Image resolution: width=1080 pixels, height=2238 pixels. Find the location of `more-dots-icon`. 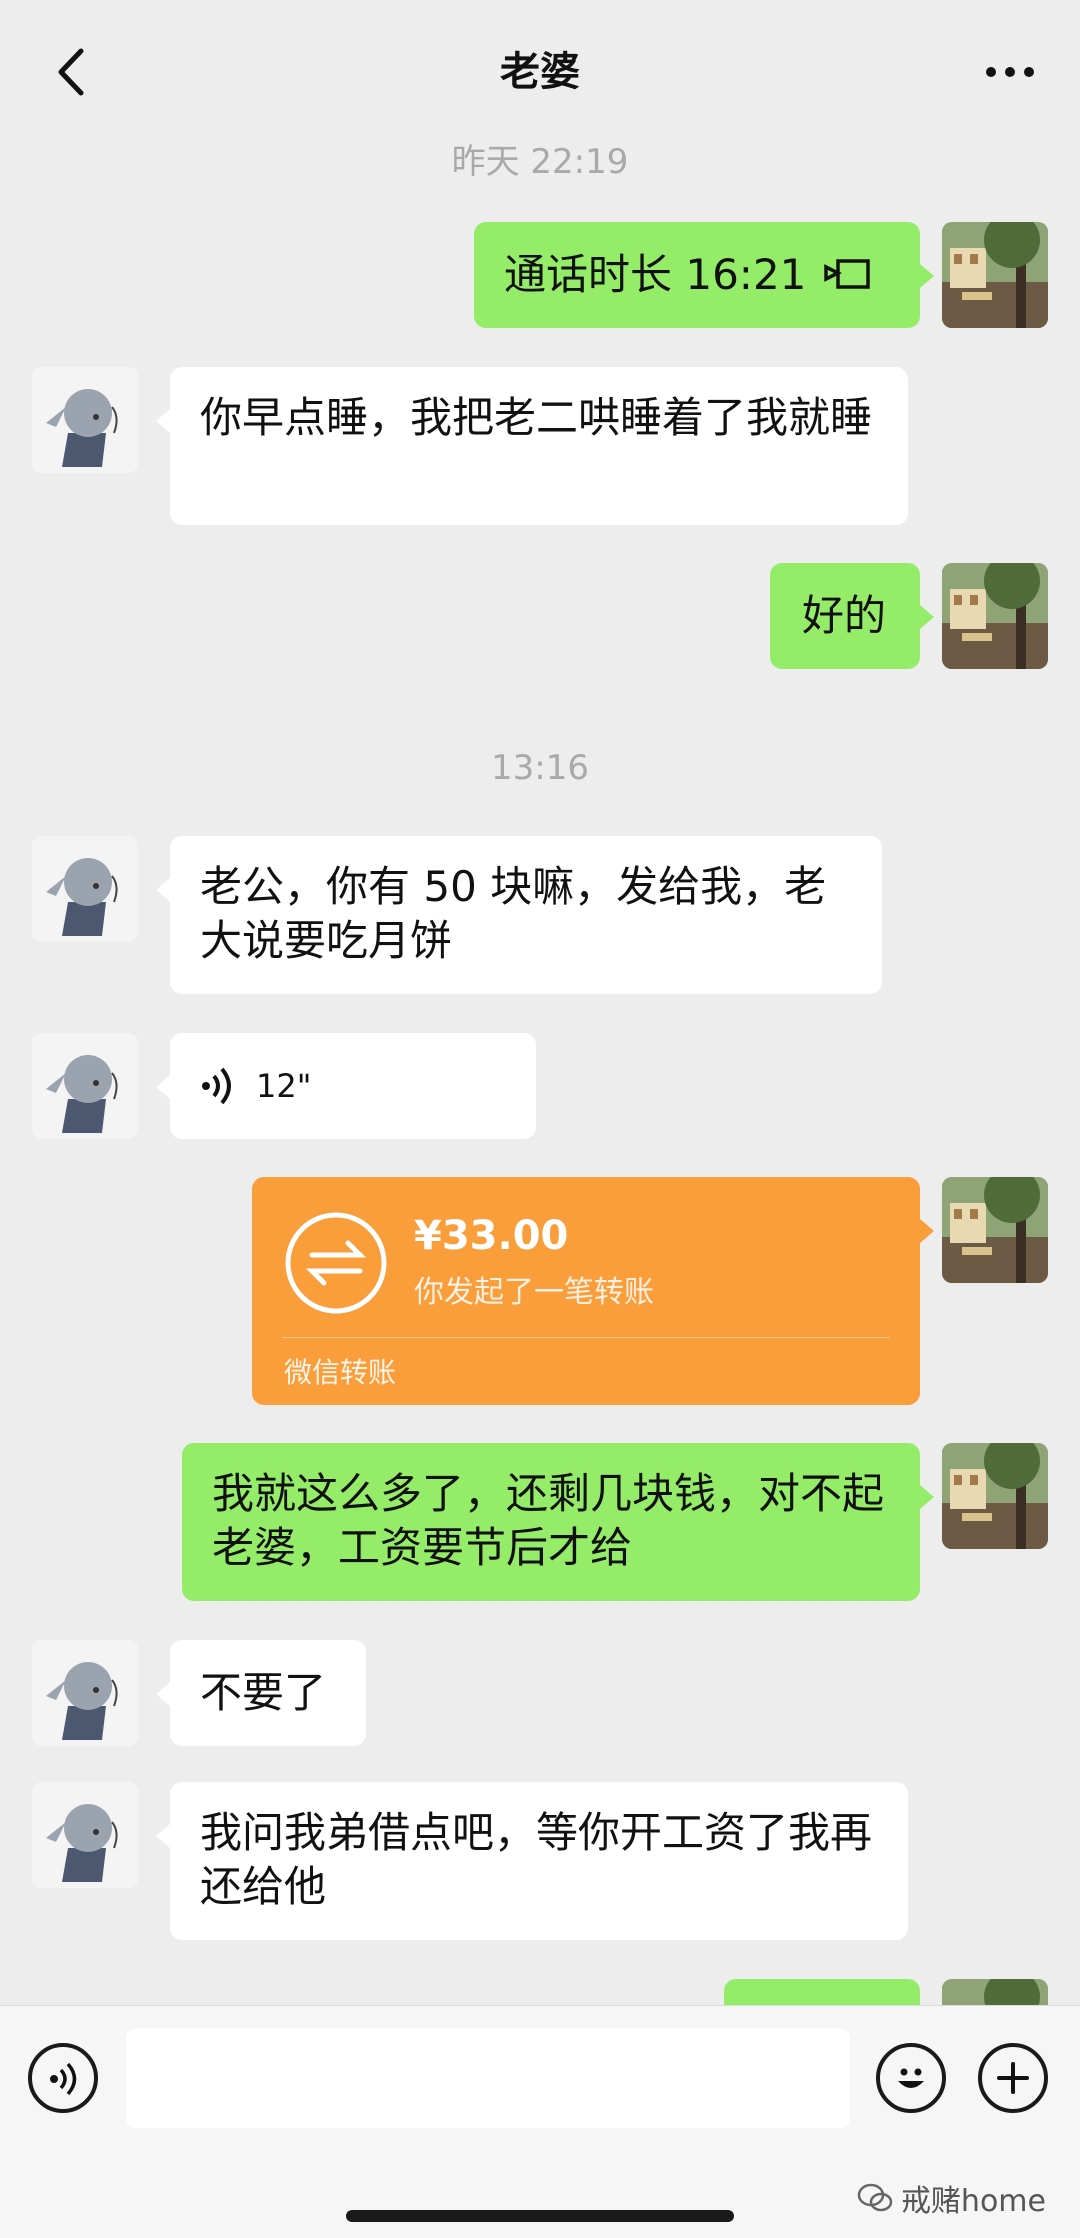

more-dots-icon is located at coordinates (1010, 72).